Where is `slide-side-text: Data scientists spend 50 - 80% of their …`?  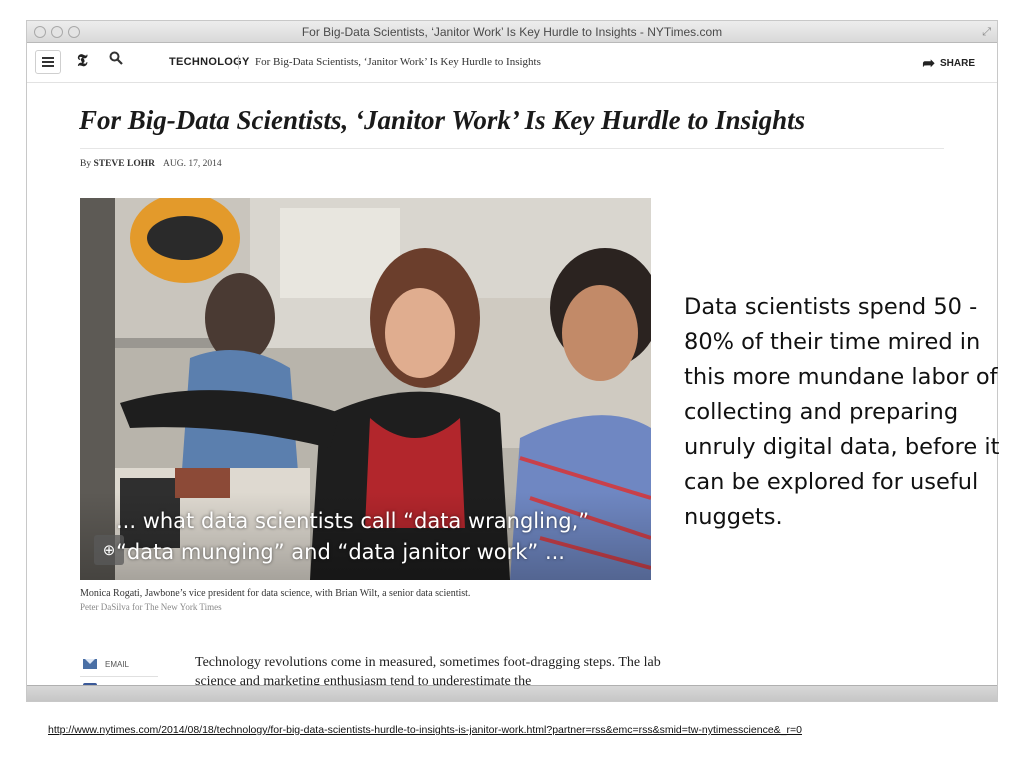 slide-side-text: Data scientists spend 50 - 80% of their … is located at coordinates (842, 412).